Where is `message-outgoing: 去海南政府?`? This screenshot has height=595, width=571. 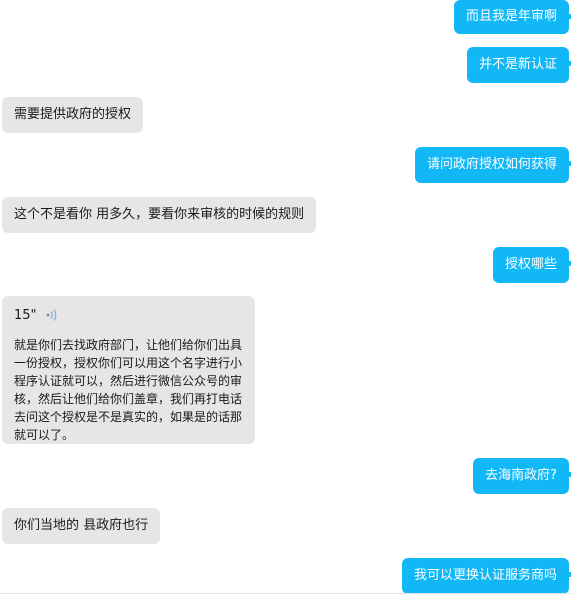 message-outgoing: 去海南政府? is located at coordinates (522, 476).